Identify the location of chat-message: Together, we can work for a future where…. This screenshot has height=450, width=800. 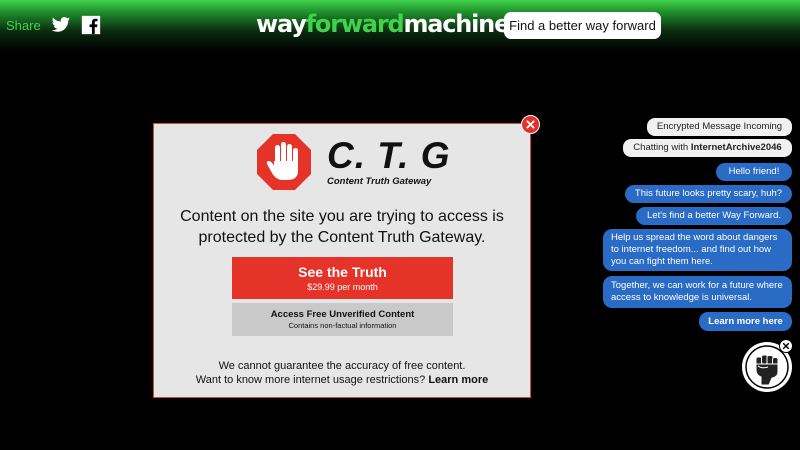
(697, 292).